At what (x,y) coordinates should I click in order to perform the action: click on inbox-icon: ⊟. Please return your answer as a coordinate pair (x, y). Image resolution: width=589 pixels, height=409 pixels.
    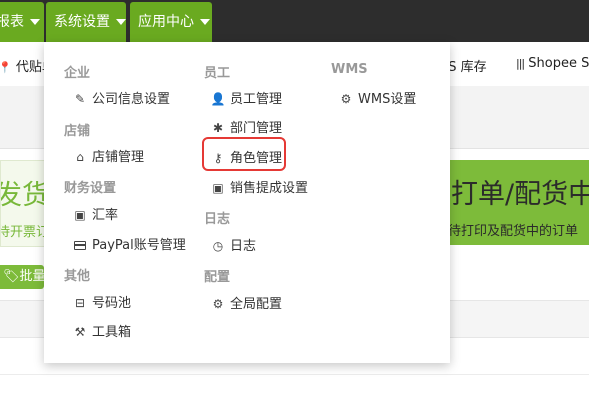
    Looking at the image, I should click on (80, 303).